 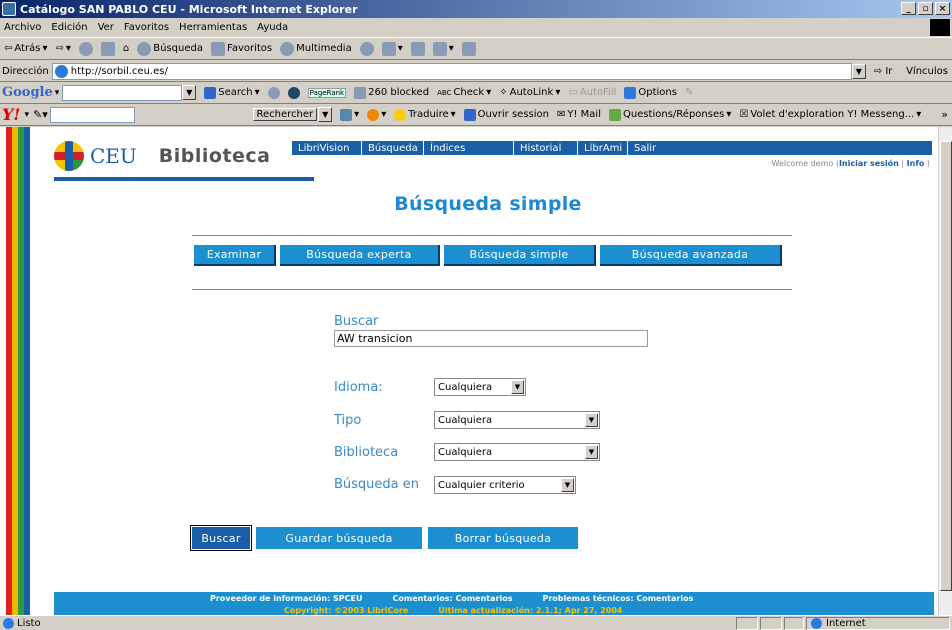 What do you see at coordinates (469, 148) in the screenshot?
I see `nav-indices: Índices` at bounding box center [469, 148].